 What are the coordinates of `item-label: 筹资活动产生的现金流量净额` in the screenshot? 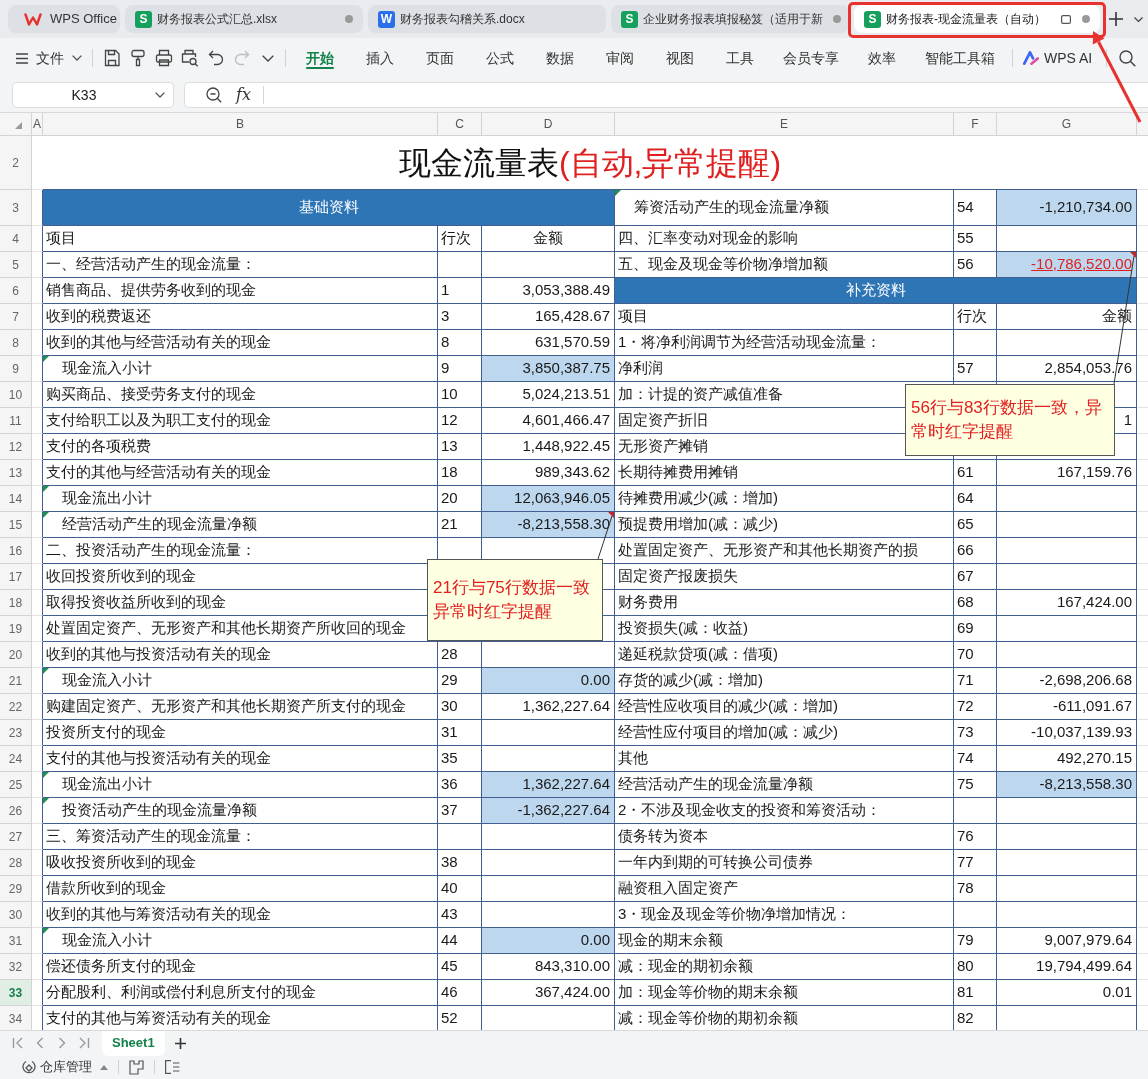 It's located at (731, 207).